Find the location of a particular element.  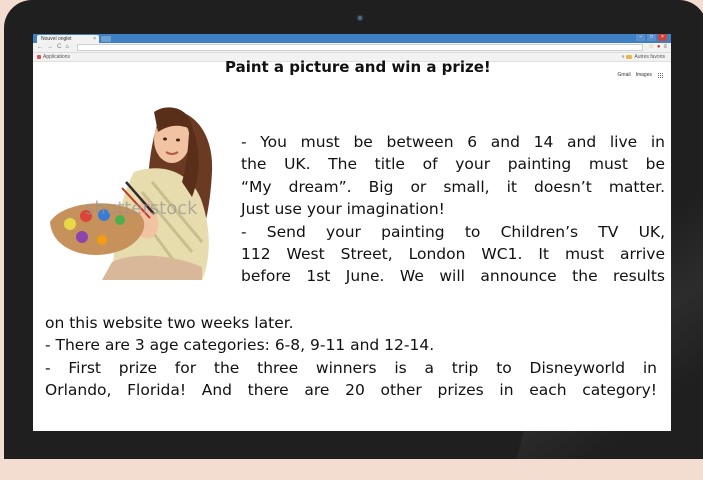

girl-painting-photo is located at coordinates (128, 191).